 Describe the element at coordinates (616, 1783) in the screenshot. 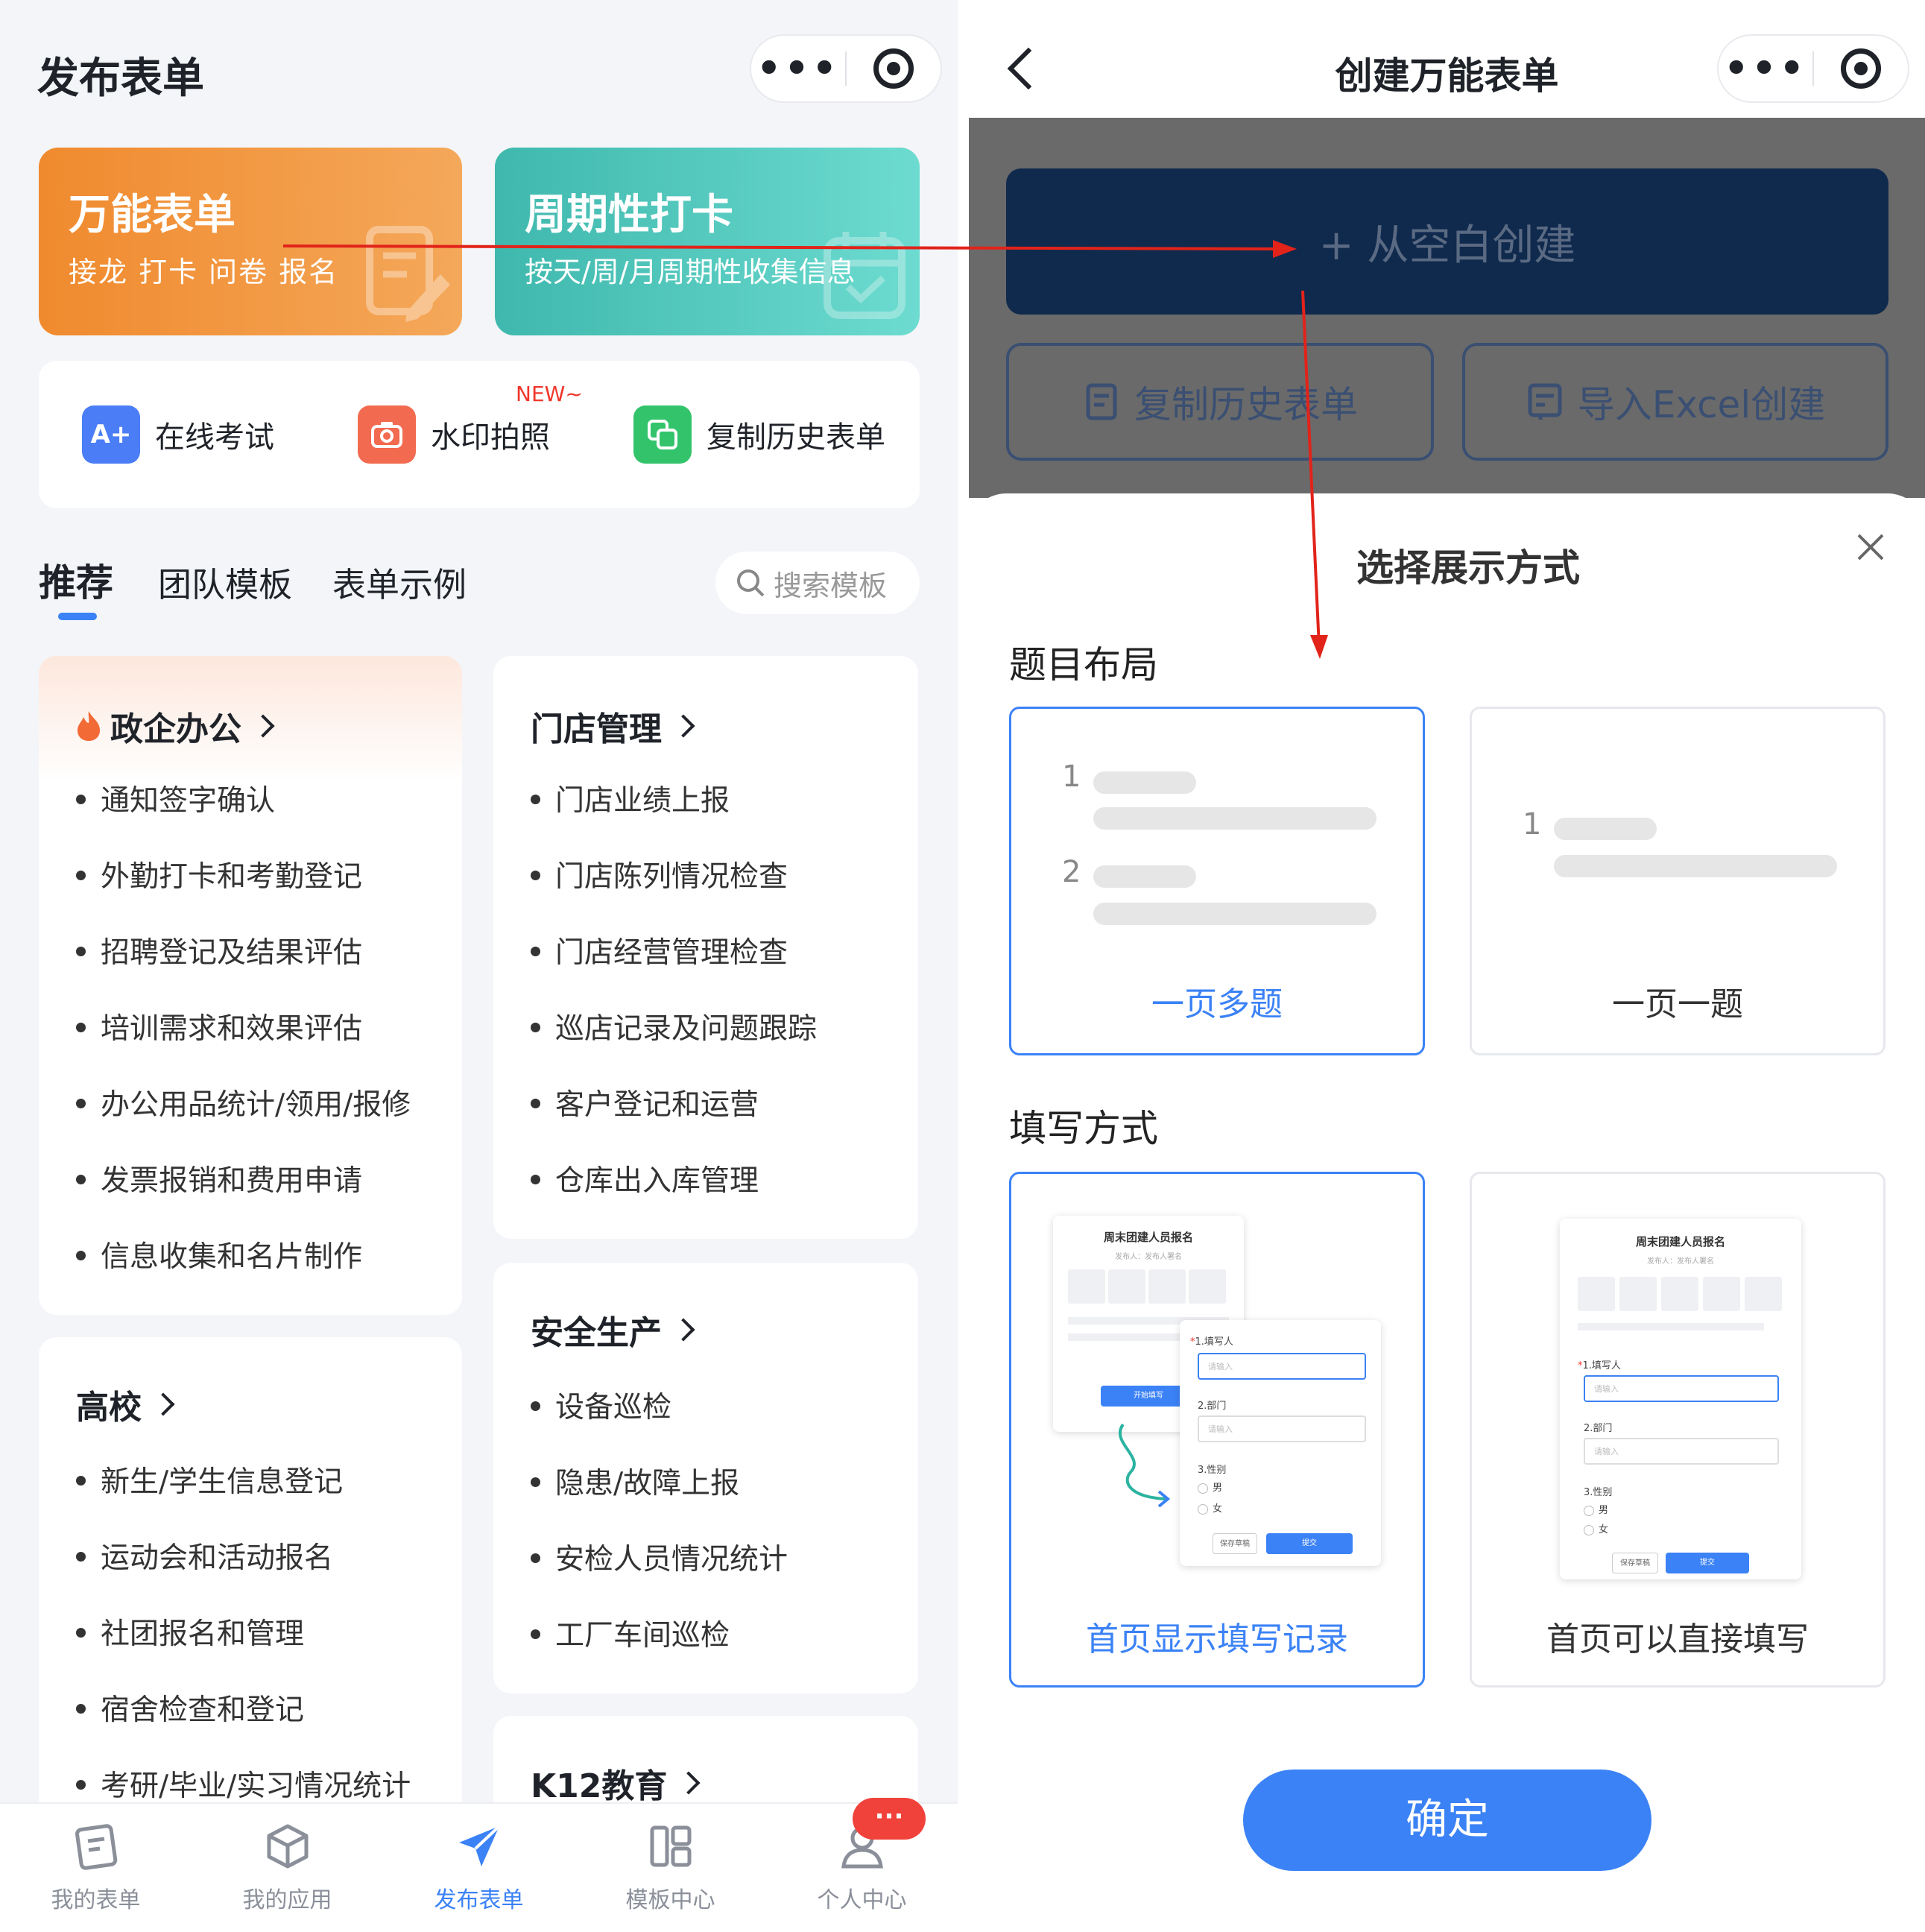

I see `category-header: K12教育` at that location.